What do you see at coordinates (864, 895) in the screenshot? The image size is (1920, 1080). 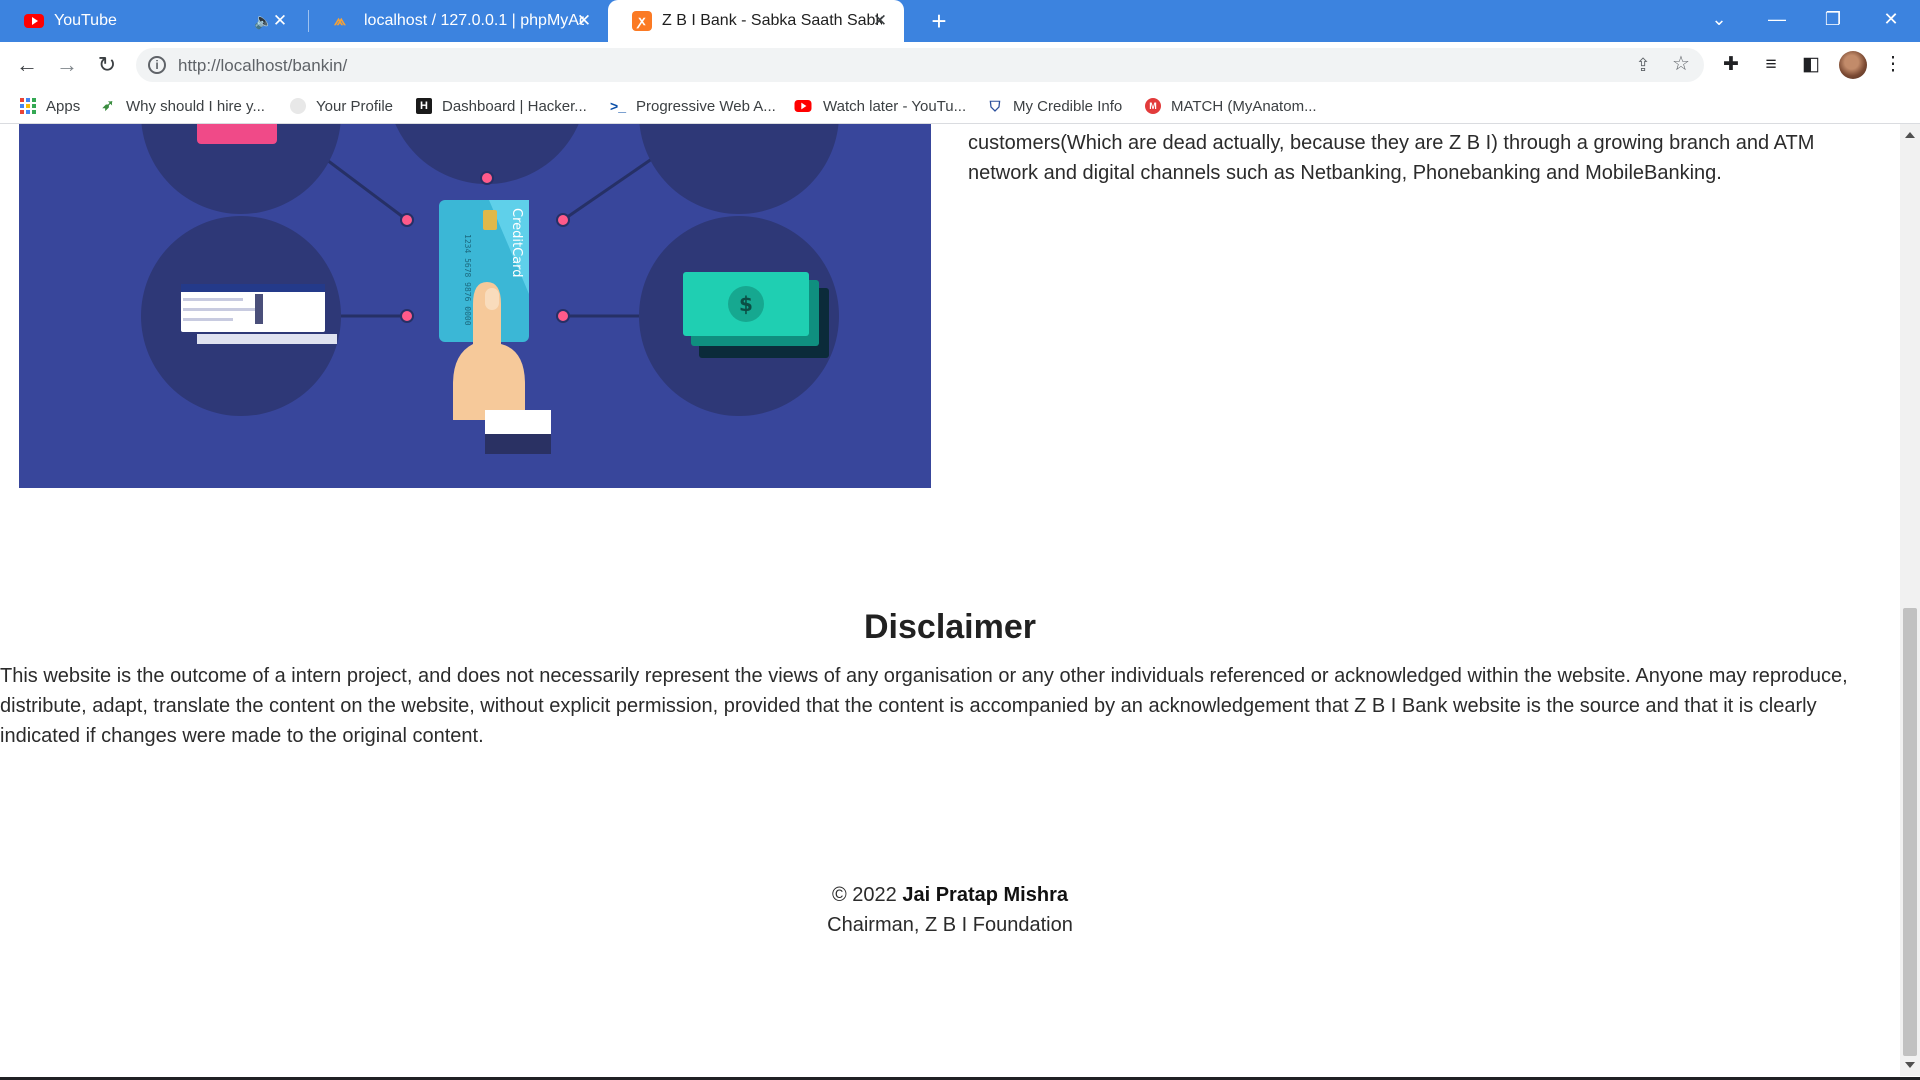 I see `copyright-text: © 2022` at bounding box center [864, 895].